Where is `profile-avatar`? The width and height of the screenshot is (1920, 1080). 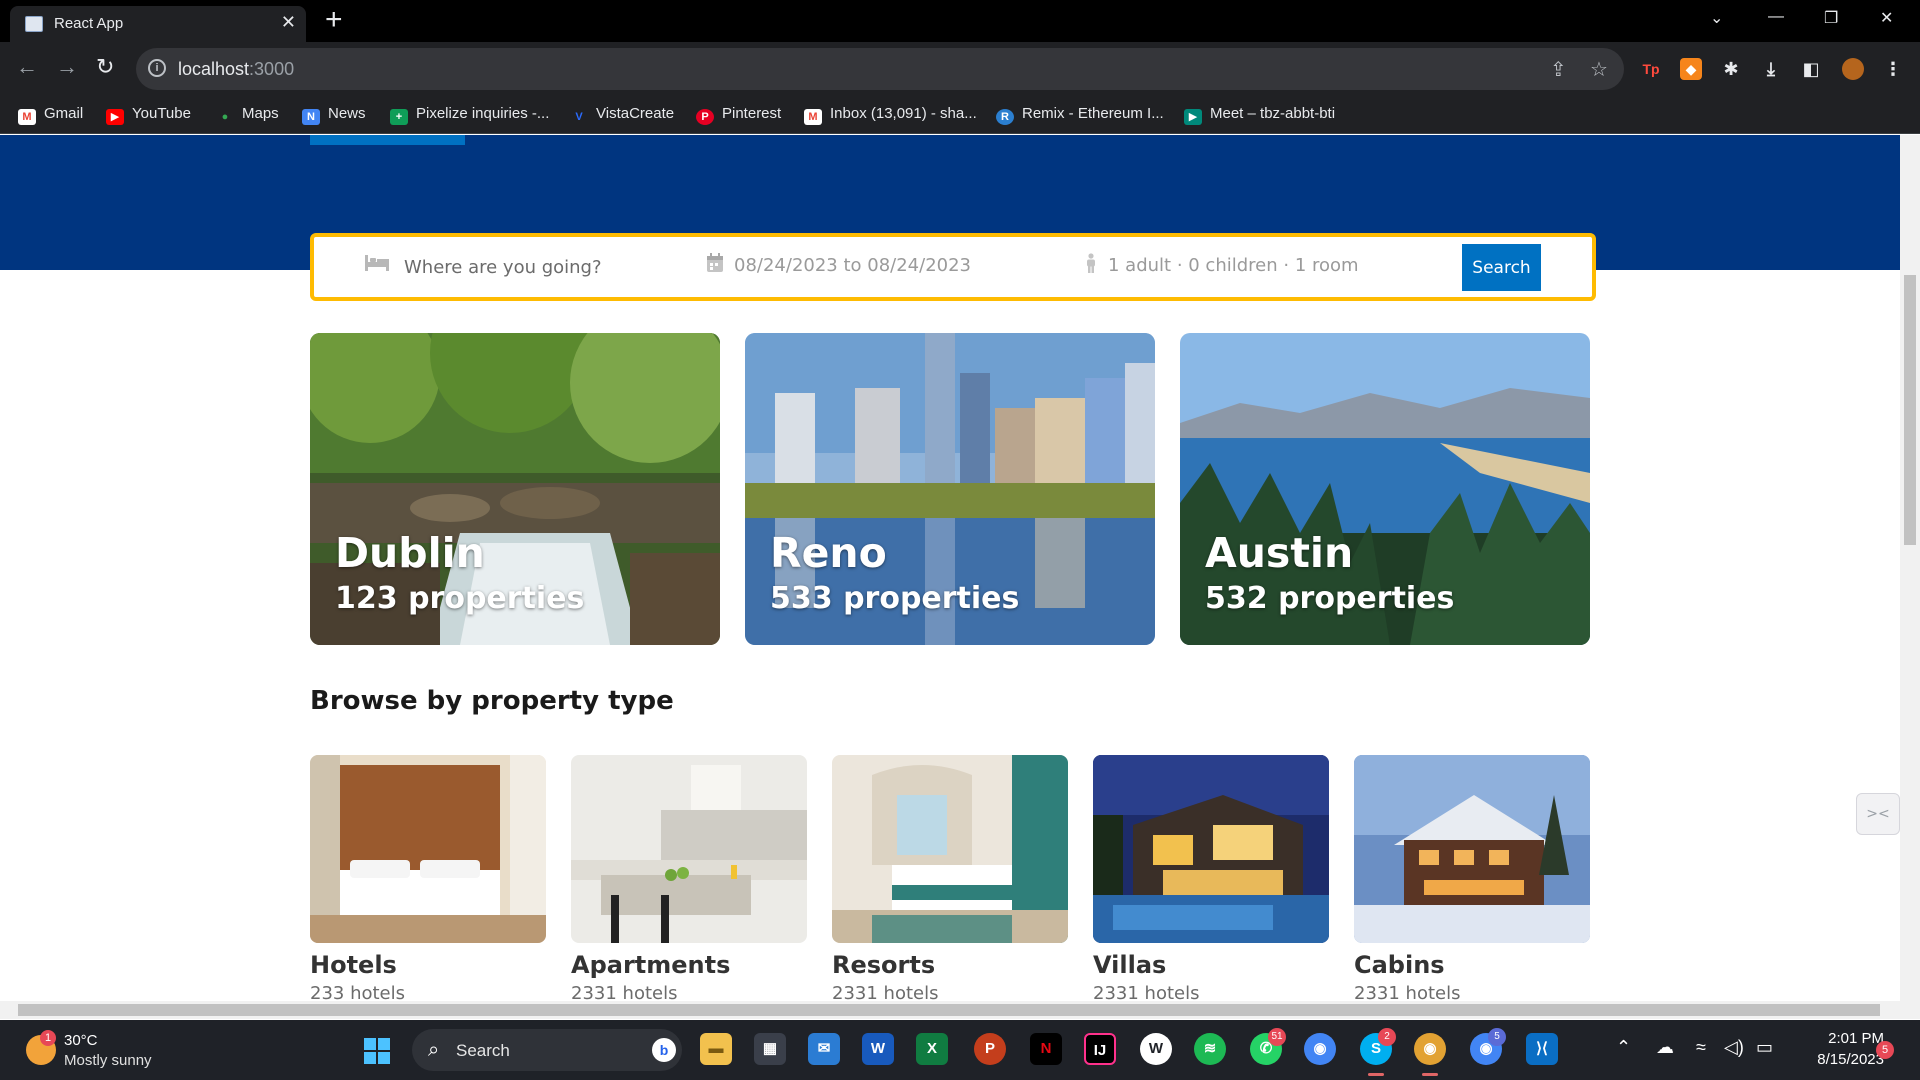
profile-avatar is located at coordinates (1853, 69).